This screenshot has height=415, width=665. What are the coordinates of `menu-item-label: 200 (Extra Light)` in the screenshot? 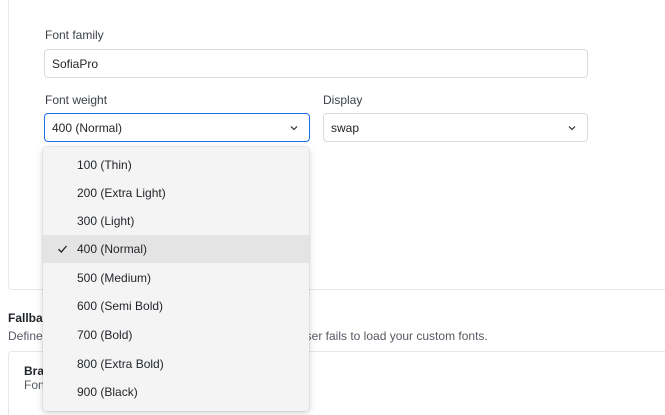 It's located at (121, 193).